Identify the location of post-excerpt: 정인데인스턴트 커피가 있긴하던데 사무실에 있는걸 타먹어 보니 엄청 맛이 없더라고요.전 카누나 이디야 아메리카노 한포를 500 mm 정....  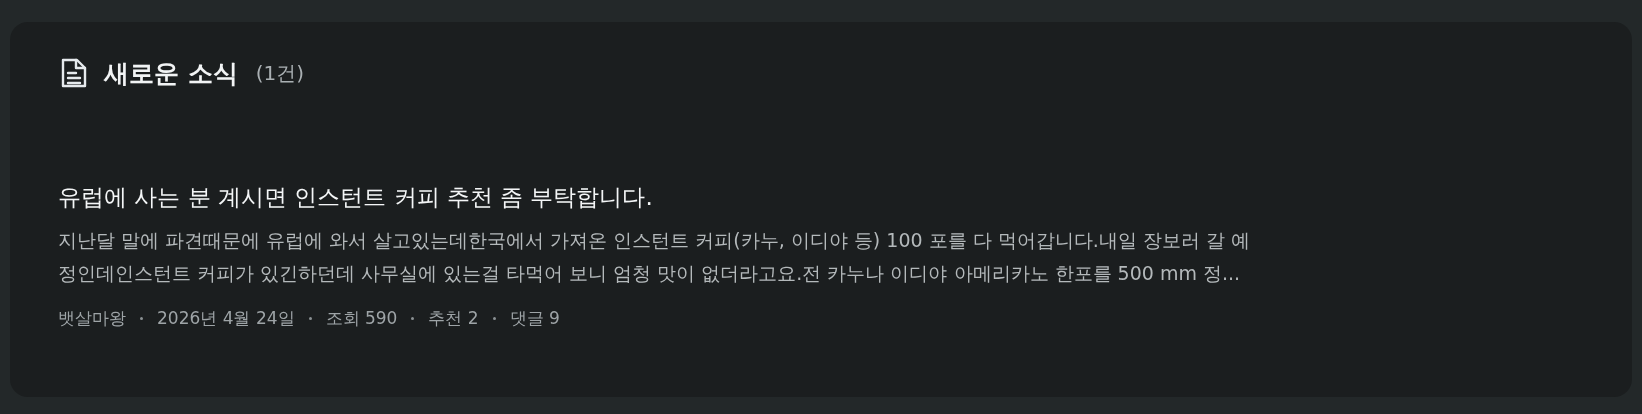
(650, 273).